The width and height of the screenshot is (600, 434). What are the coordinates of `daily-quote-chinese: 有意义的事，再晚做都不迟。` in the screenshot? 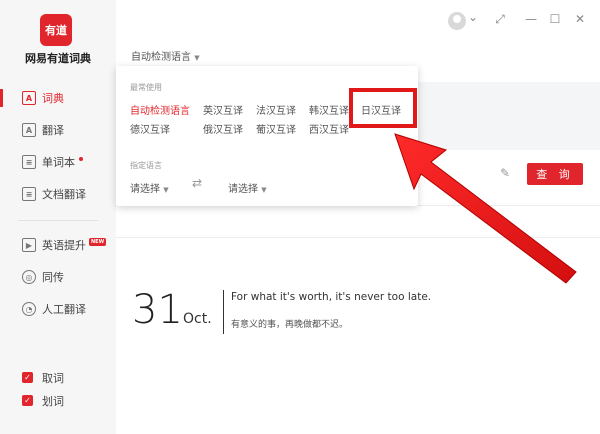 It's located at (290, 325).